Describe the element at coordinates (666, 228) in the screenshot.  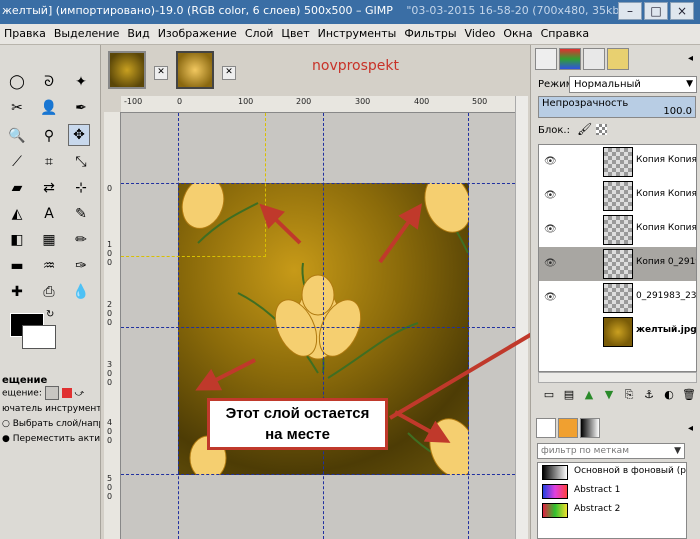
I see `layer-name: Копия Копия 0` at that location.